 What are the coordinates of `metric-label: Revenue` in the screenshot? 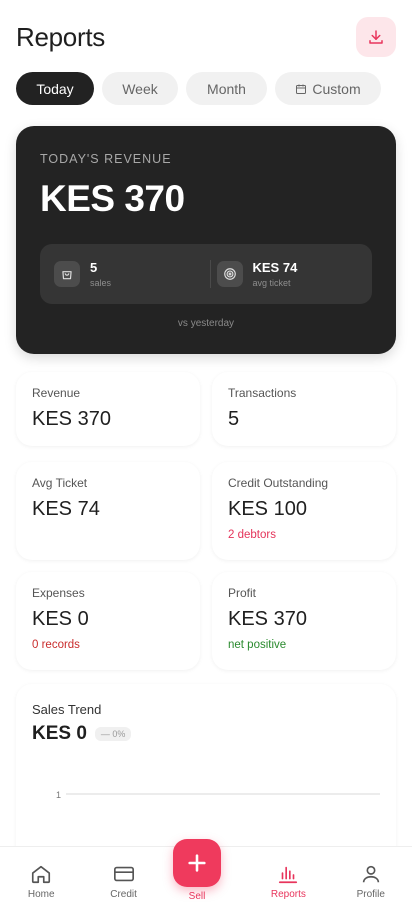 It's located at (56, 393).